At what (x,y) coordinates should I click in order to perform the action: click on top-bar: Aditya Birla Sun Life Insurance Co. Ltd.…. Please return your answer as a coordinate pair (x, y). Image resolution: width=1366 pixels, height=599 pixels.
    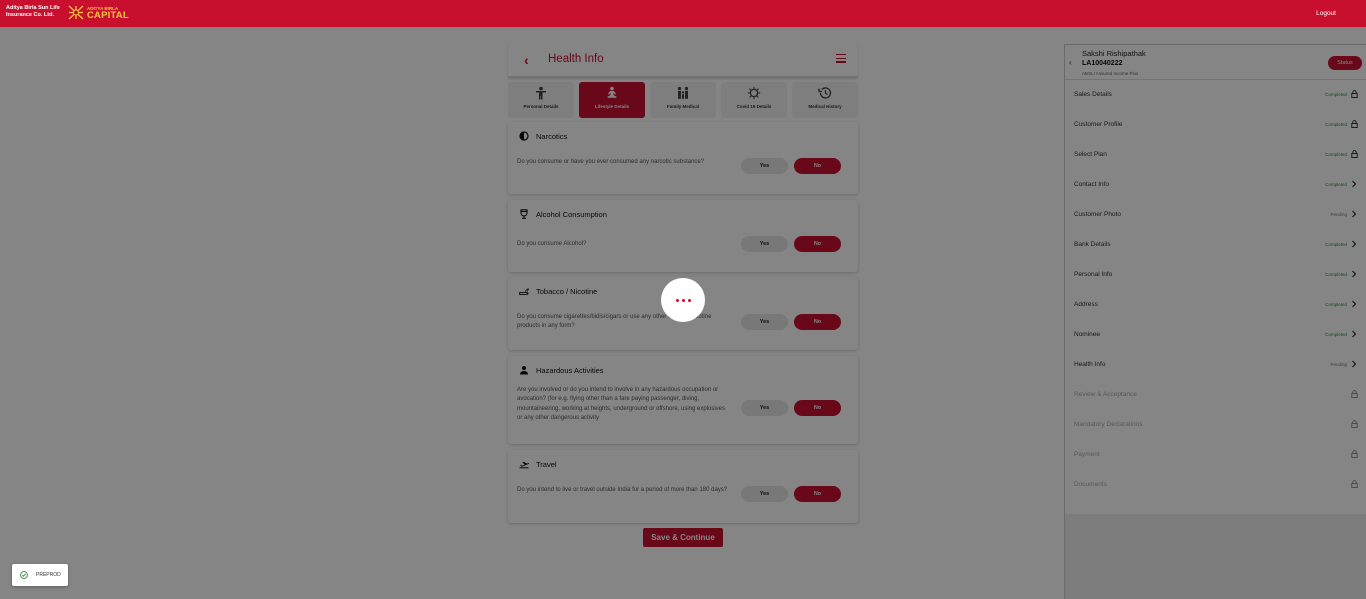
    Looking at the image, I should click on (683, 13).